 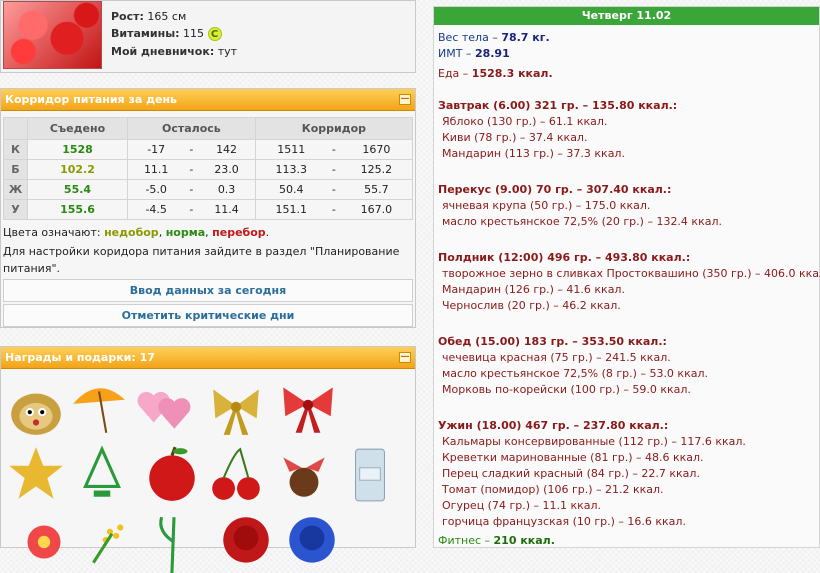 I want to click on legend-low: недобор, so click(x=131, y=232).